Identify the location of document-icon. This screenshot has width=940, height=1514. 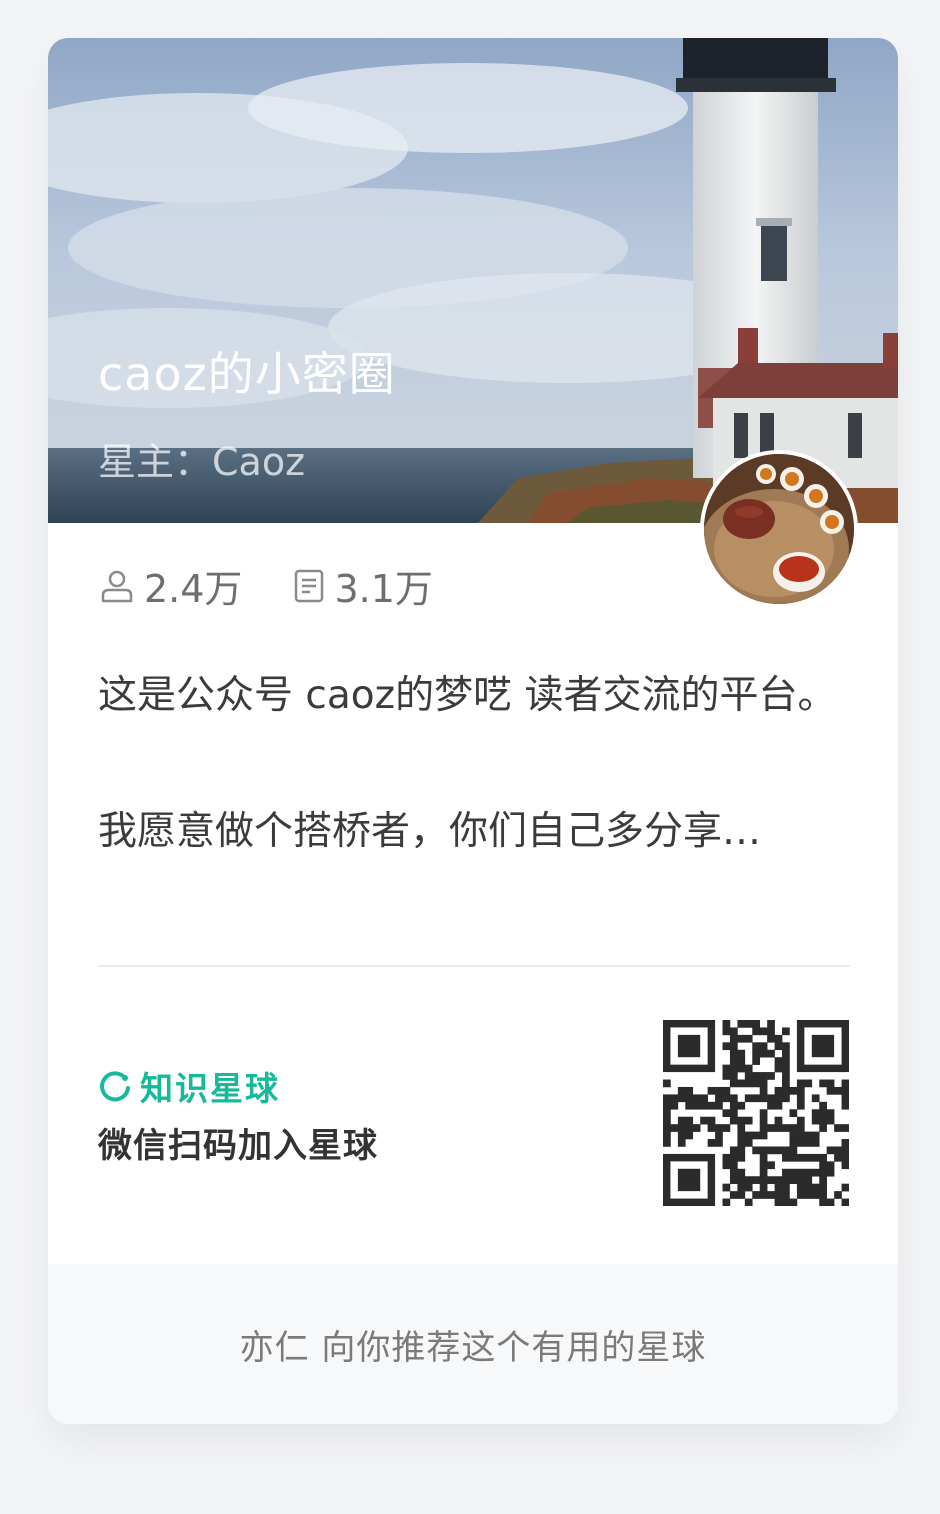
(309, 585).